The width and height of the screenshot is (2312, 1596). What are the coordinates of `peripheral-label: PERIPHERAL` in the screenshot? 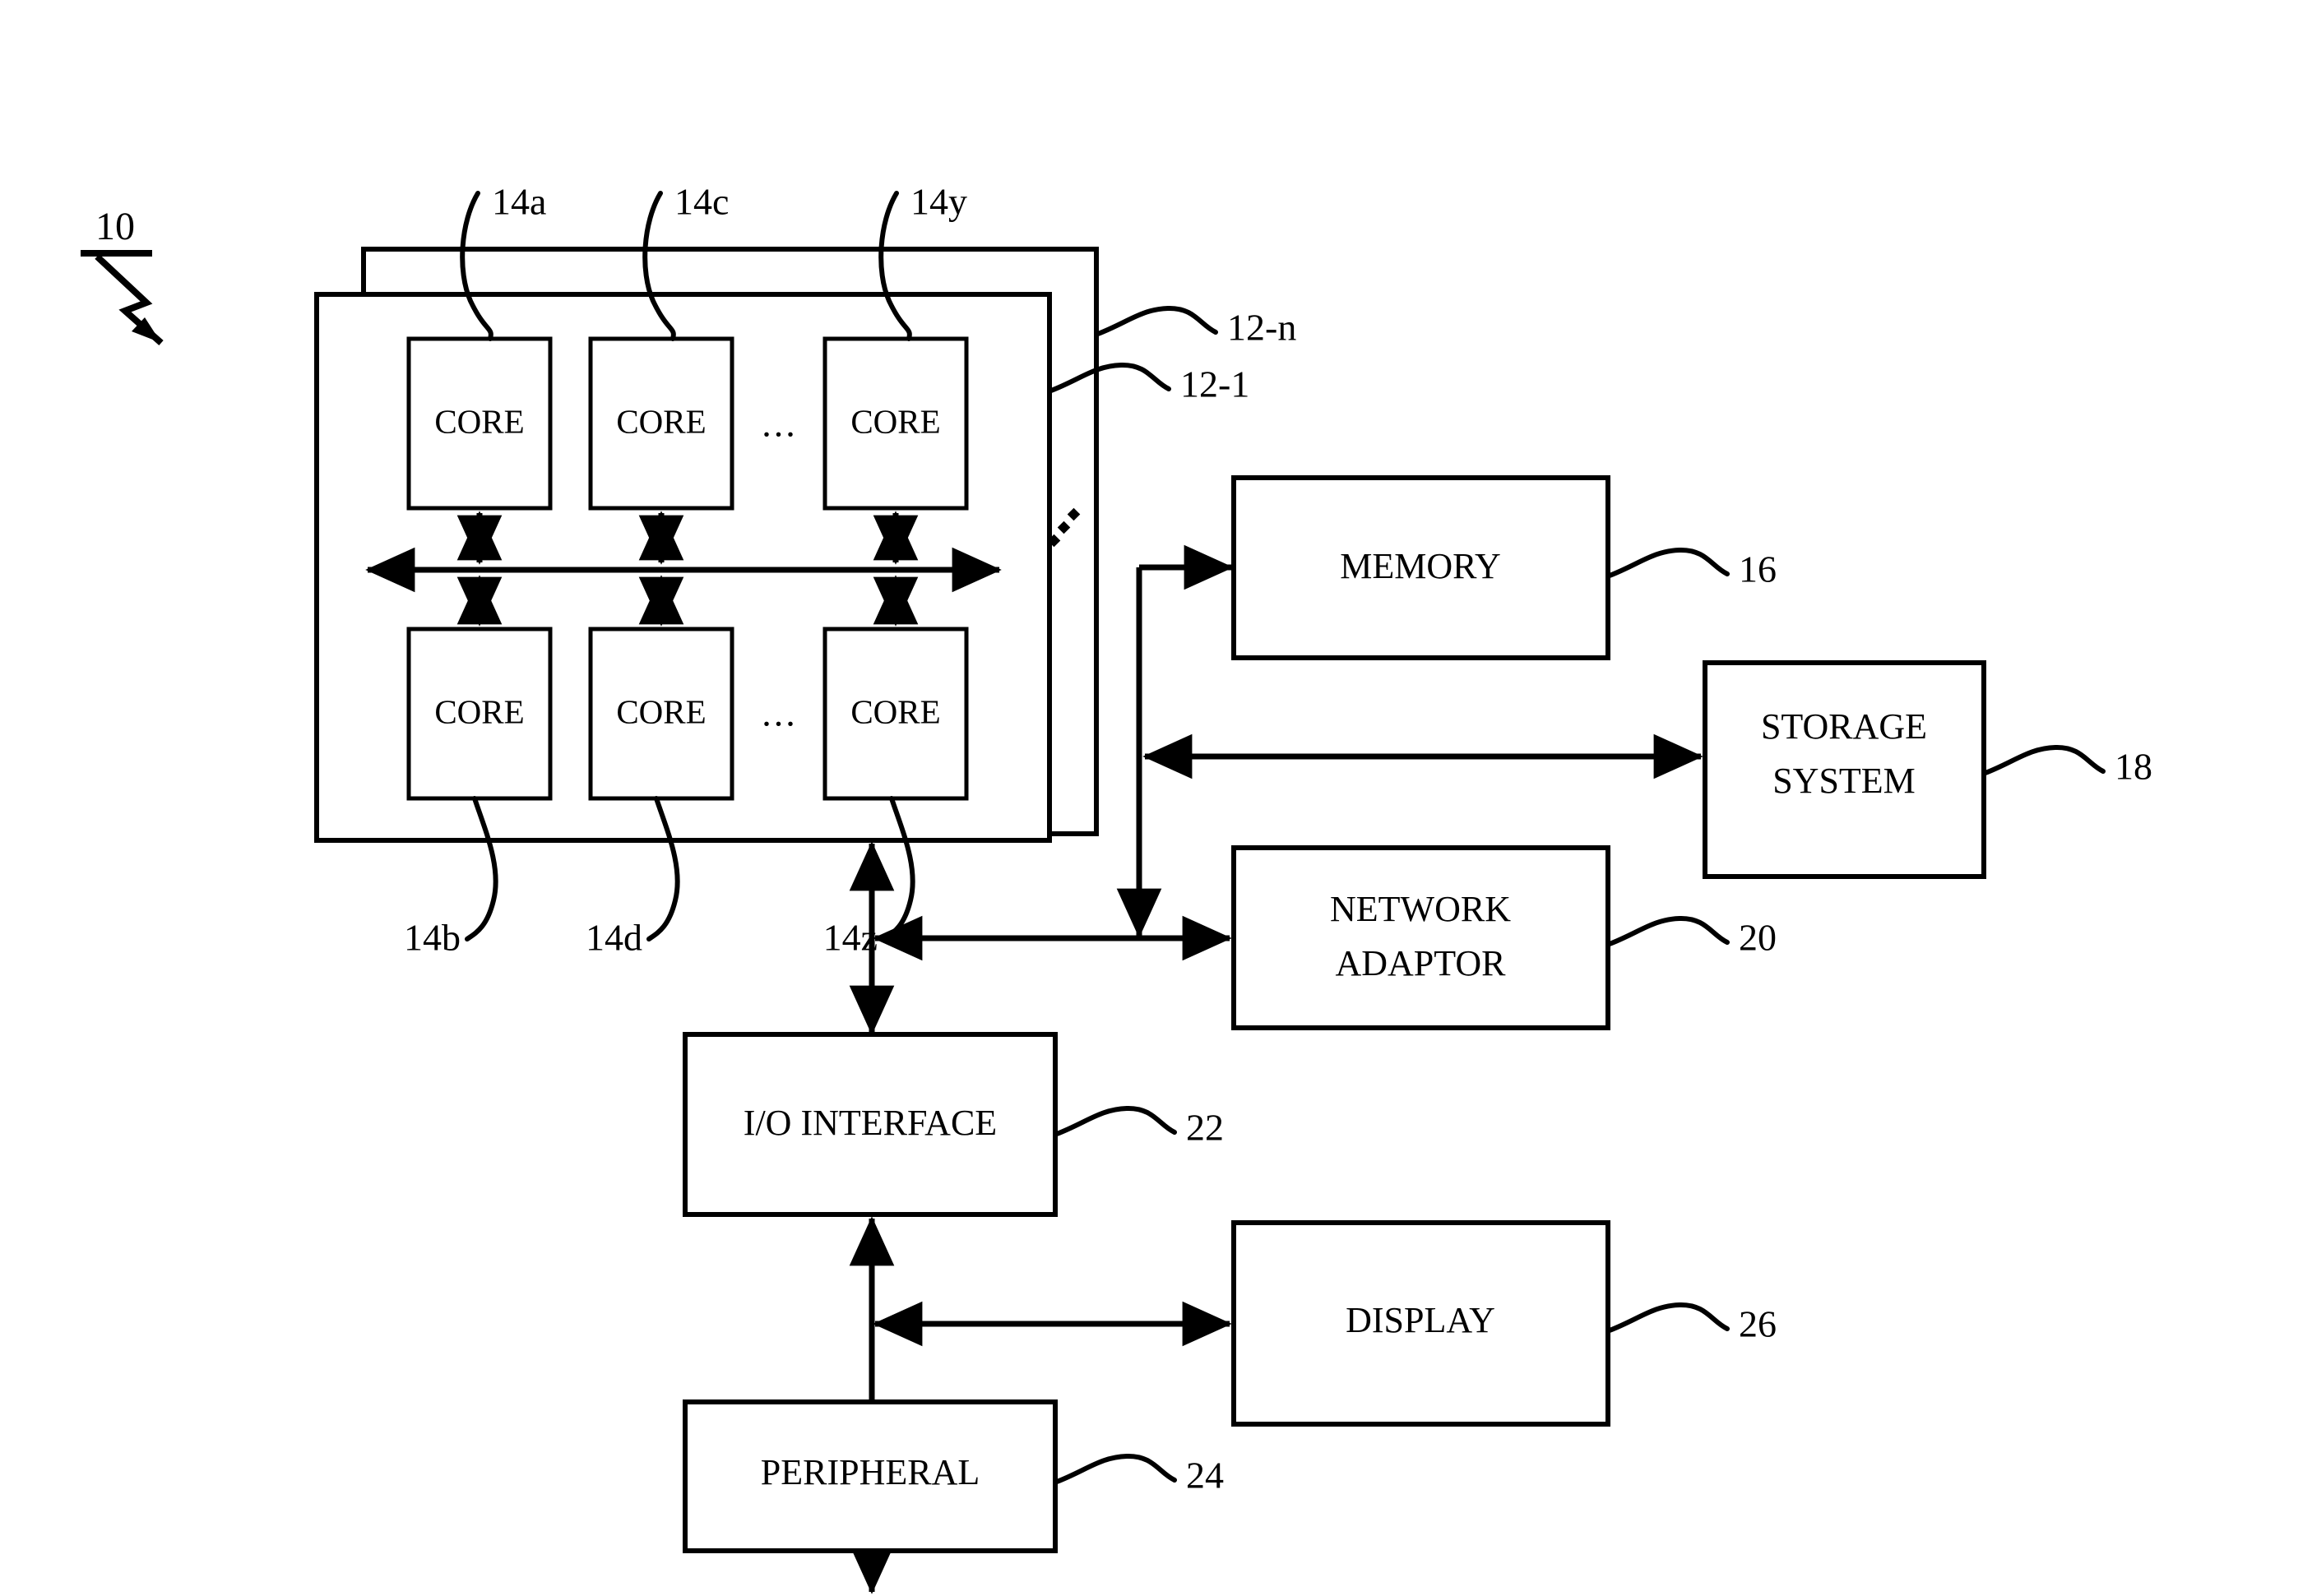 It's located at (871, 1472).